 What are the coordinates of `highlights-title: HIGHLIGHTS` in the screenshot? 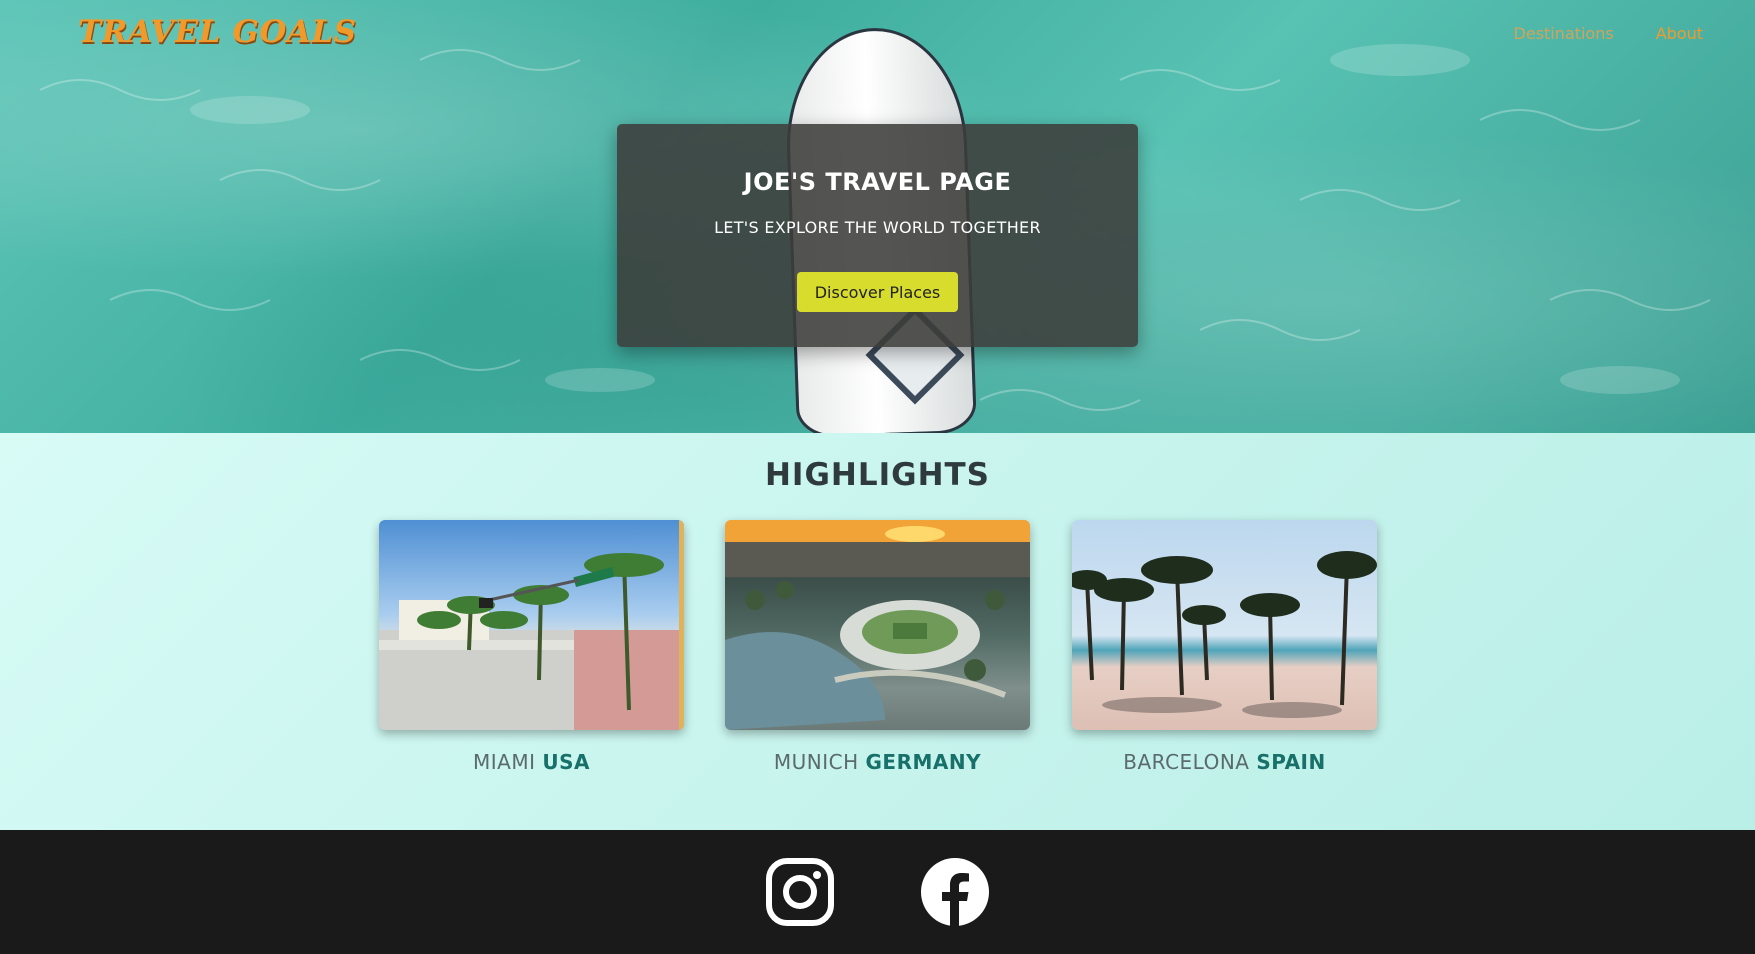 It's located at (877, 475).